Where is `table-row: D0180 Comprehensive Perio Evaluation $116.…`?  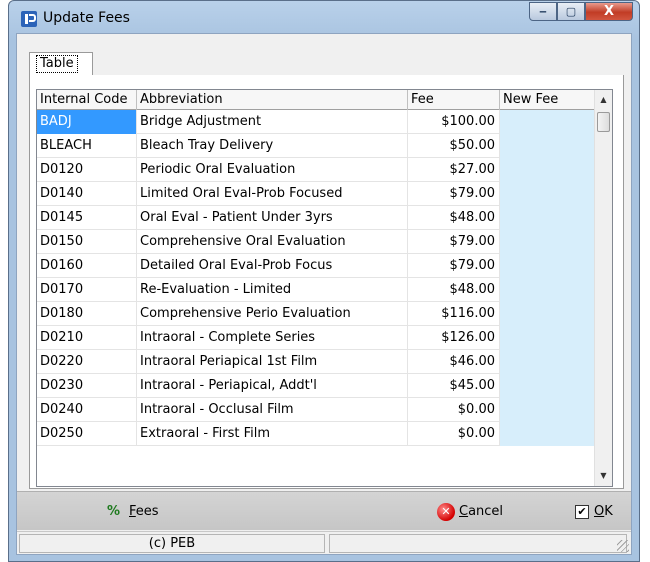
table-row: D0180 Comprehensive Perio Evaluation $116.… is located at coordinates (324, 314).